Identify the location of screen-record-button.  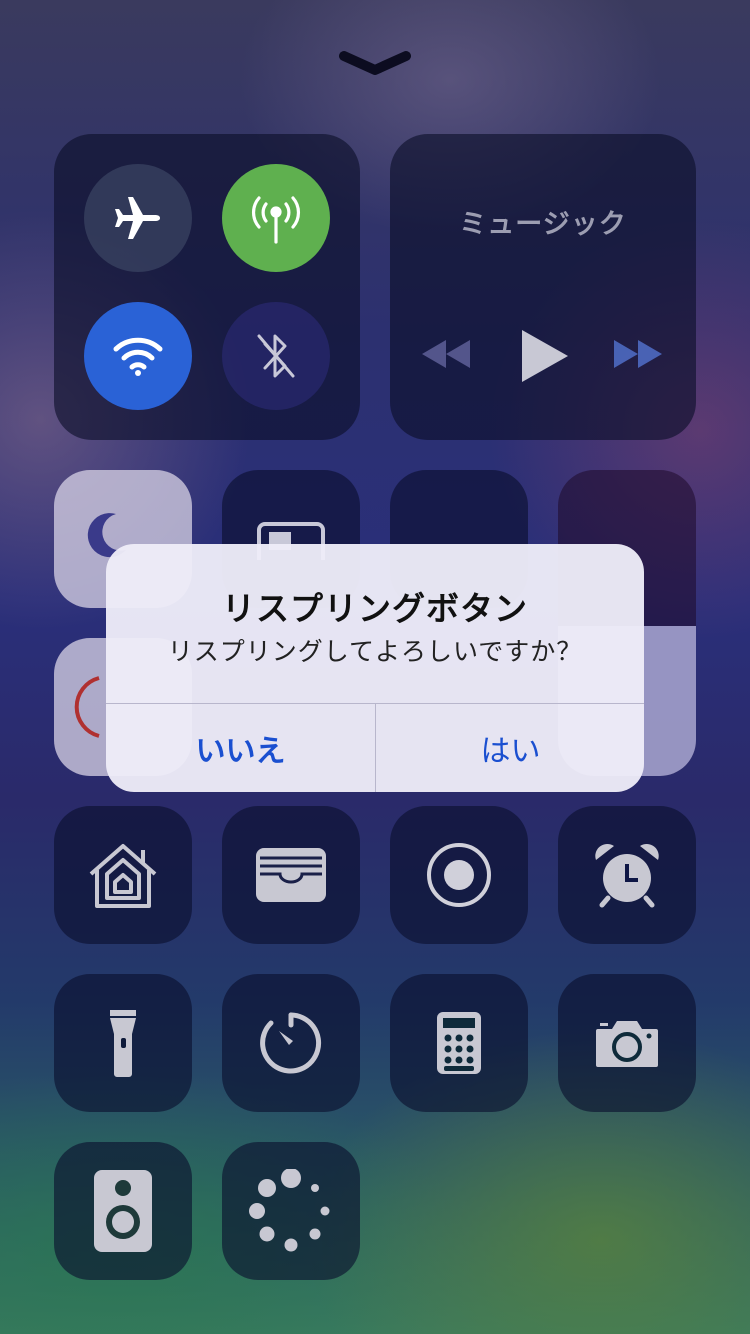
(459, 875).